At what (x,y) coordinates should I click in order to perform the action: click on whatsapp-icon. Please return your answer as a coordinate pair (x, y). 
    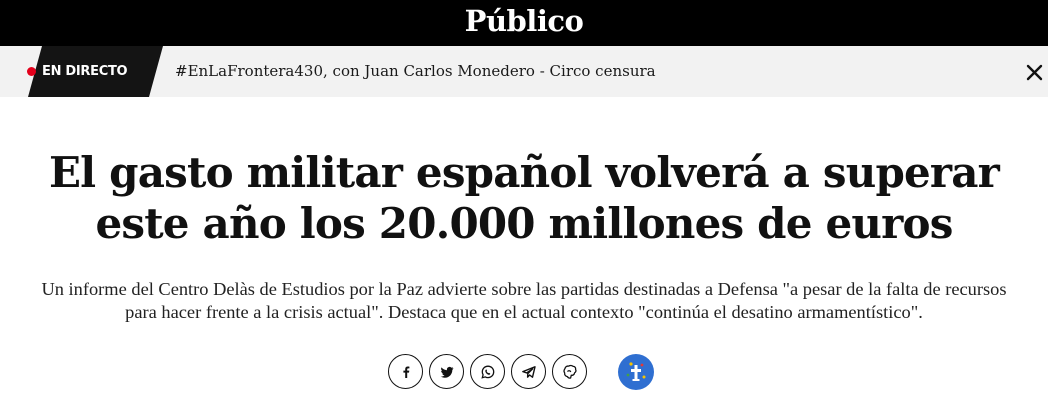
    Looking at the image, I should click on (487, 372).